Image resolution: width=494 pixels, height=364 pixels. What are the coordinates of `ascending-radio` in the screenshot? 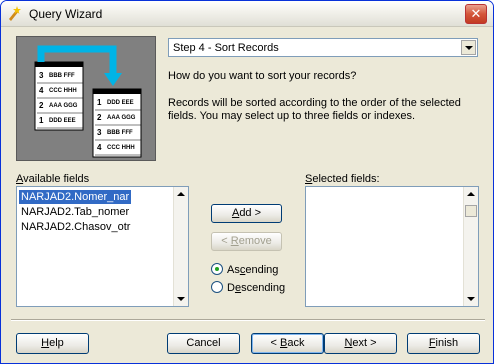 It's located at (217, 269).